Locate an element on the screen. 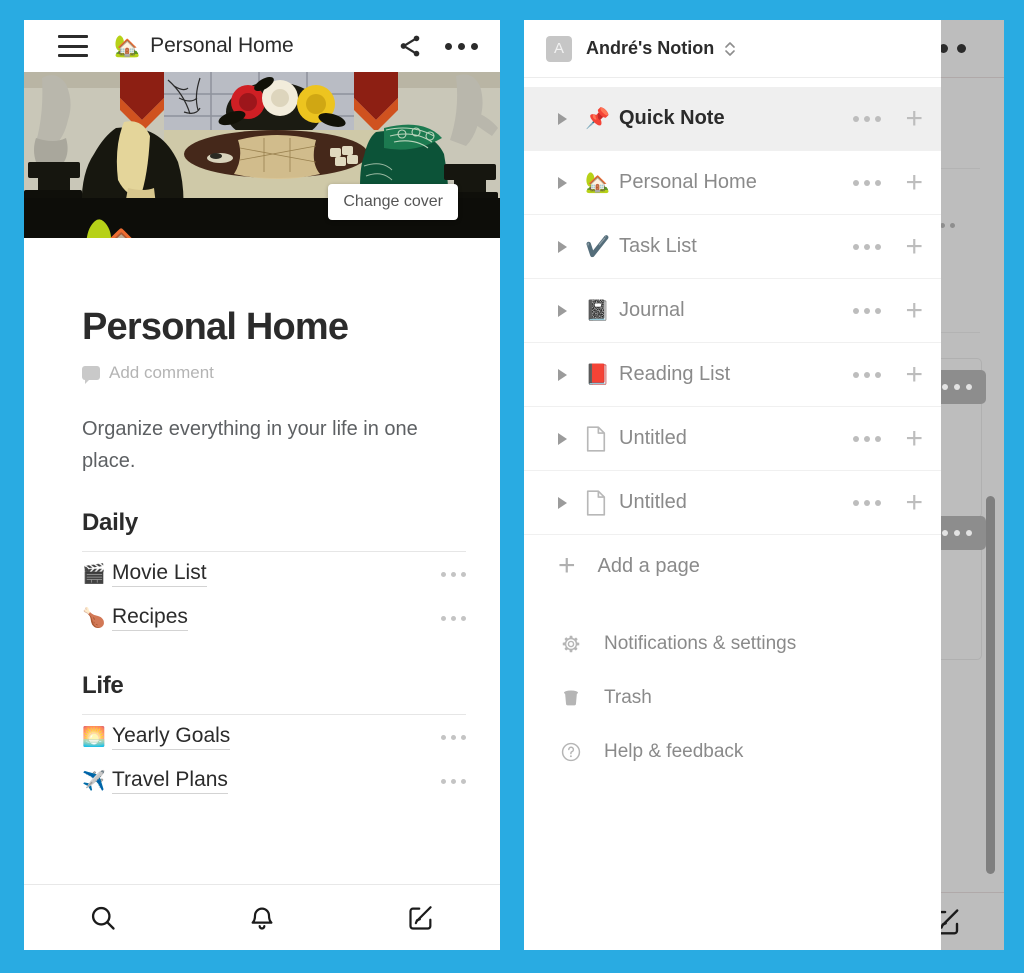 The image size is (1024, 973). page-link-label: Movie List is located at coordinates (159, 574).